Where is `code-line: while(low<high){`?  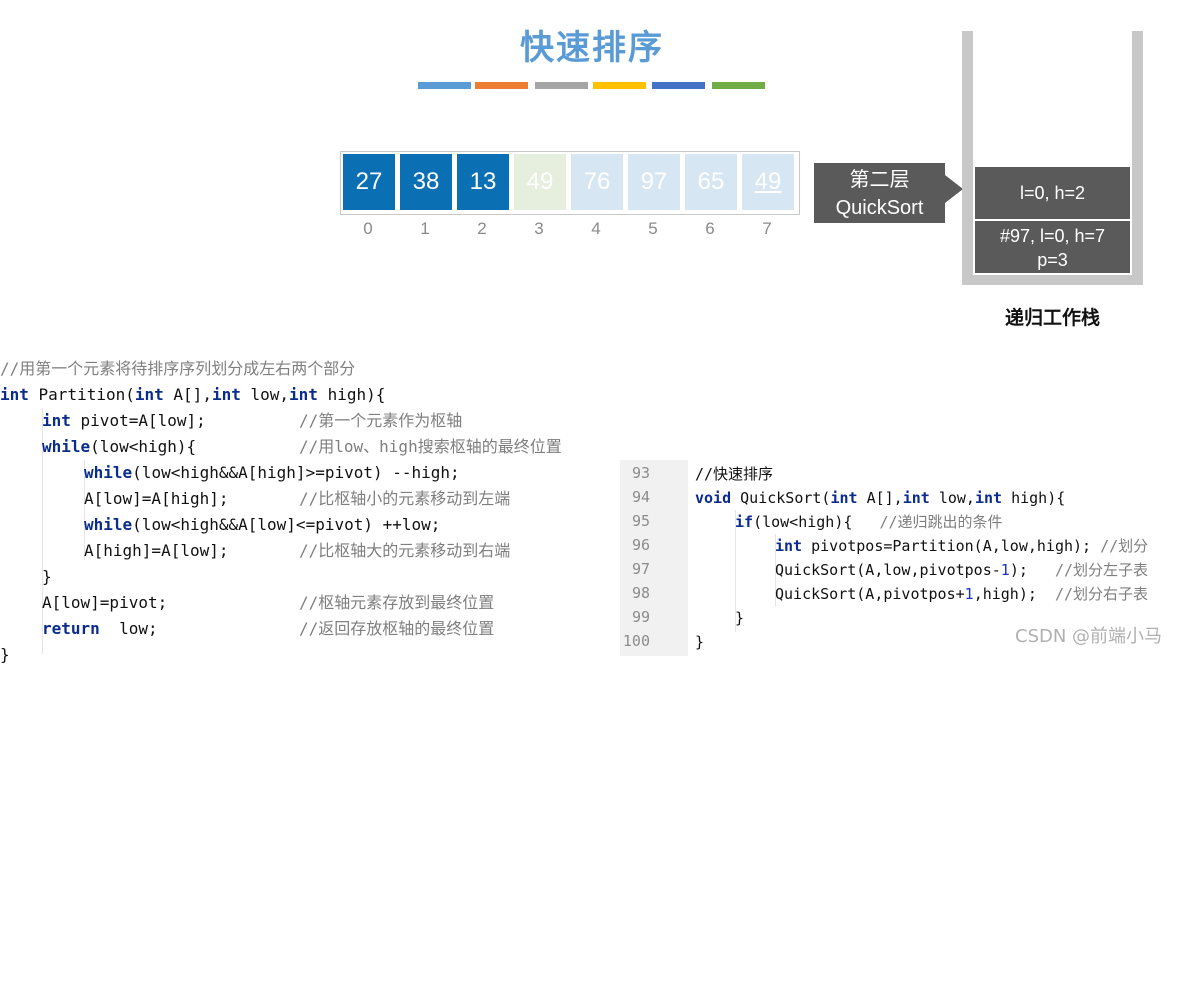
code-line: while(low<high){ is located at coordinates (119, 447).